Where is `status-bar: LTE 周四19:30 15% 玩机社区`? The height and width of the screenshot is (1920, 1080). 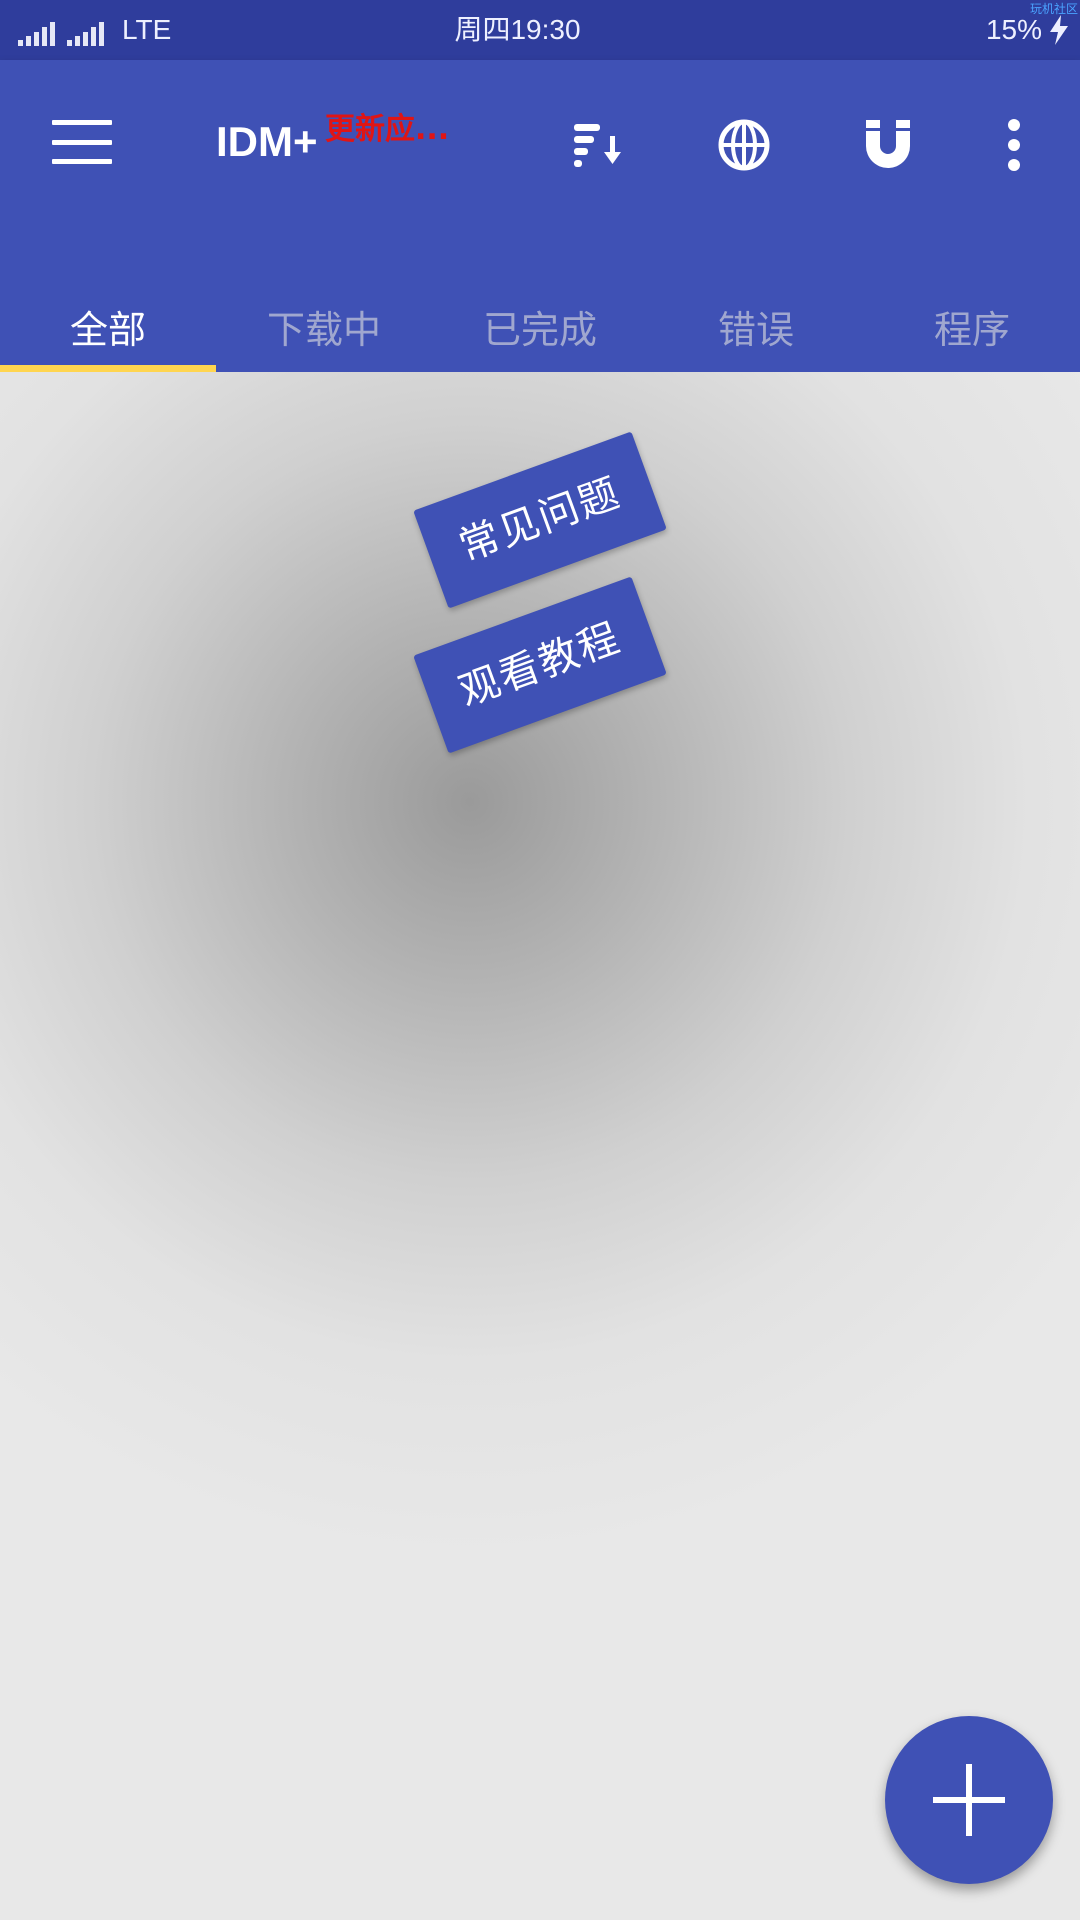
status-bar: LTE 周四19:30 15% 玩机社区 is located at coordinates (540, 30).